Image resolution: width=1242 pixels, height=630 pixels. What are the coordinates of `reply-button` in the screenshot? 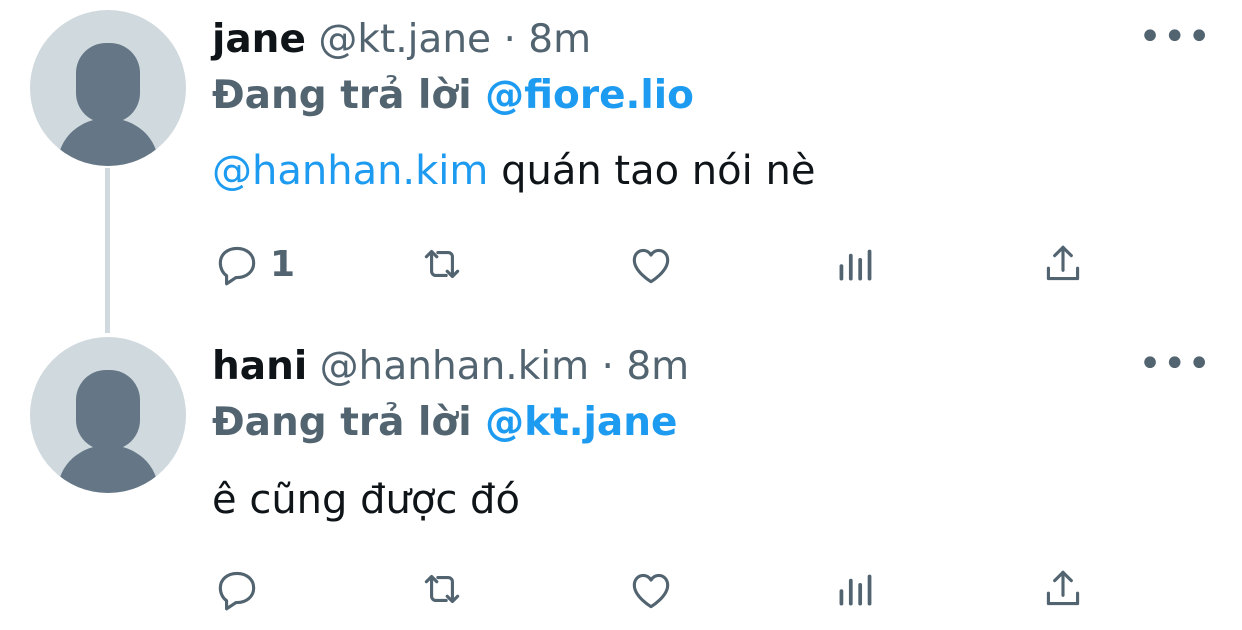 It's located at (241, 589).